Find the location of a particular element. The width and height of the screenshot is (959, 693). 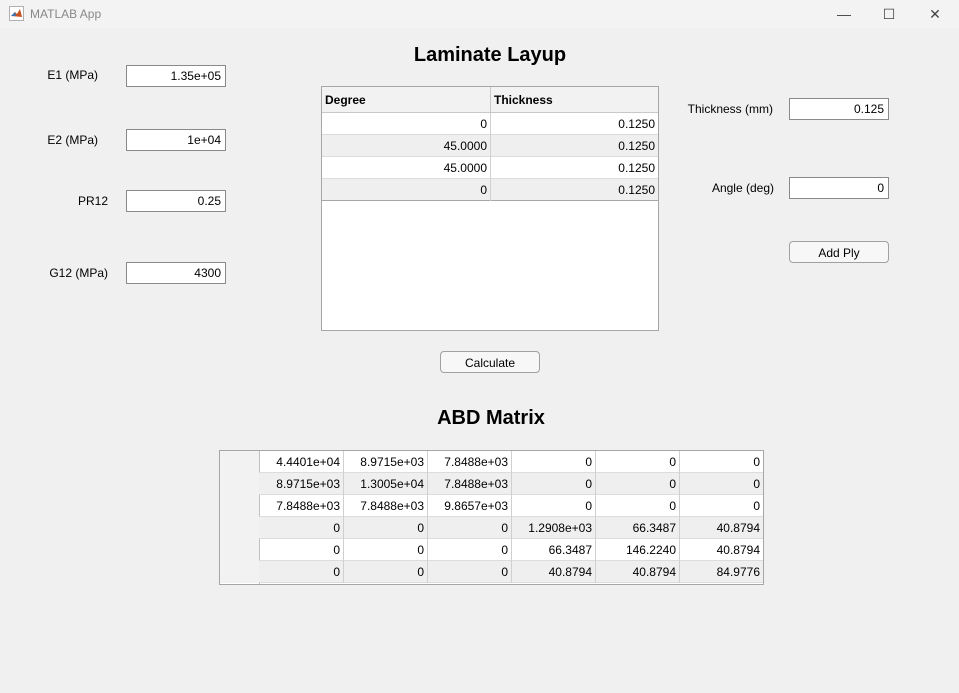

maximize-icon: ☐ is located at coordinates (889, 13).